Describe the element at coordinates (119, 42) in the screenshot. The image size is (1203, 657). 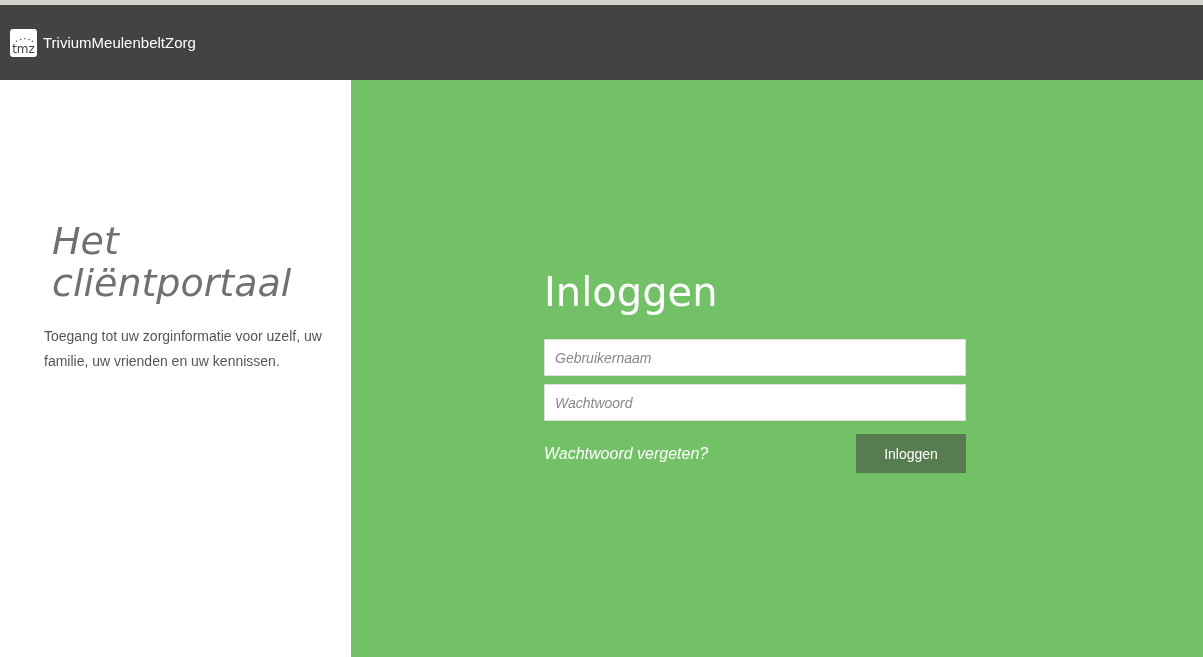
I see `brand-name: TriviumMeulenbeltZorg` at that location.